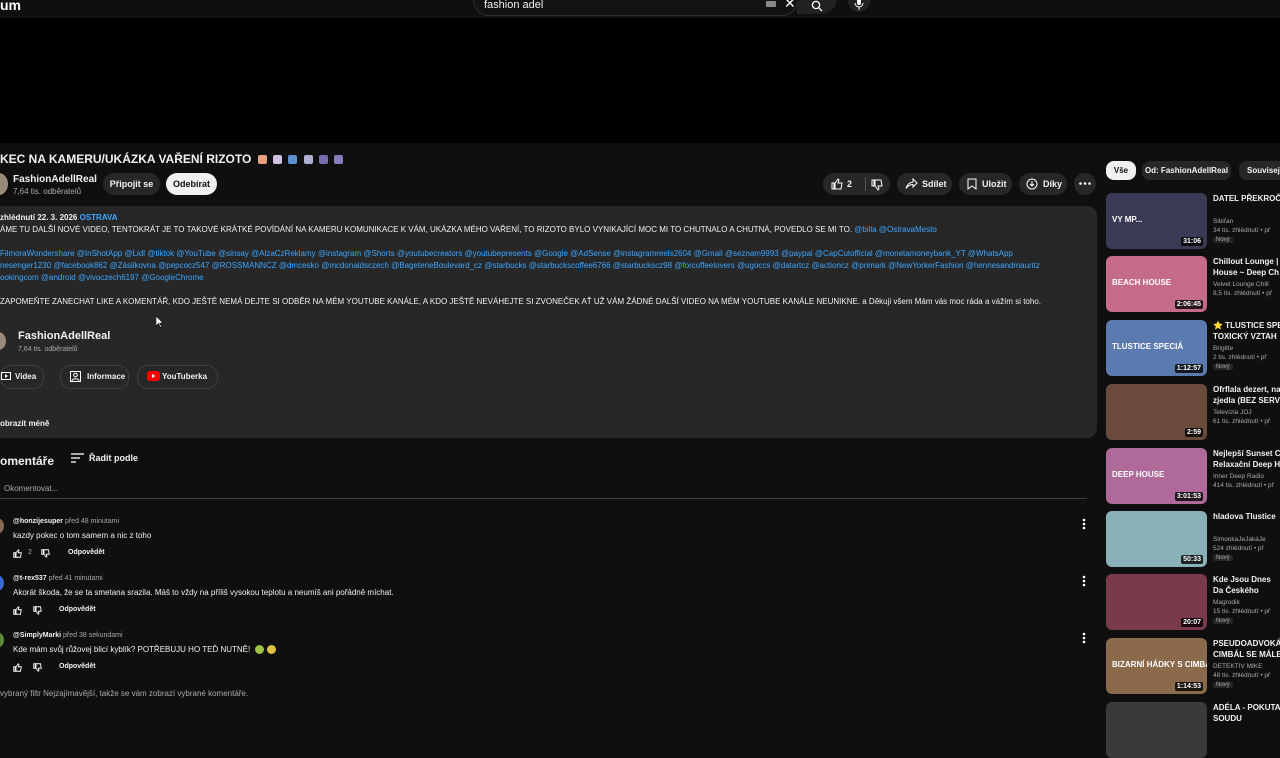  I want to click on show-less-link: obrazit méně, so click(24, 423).